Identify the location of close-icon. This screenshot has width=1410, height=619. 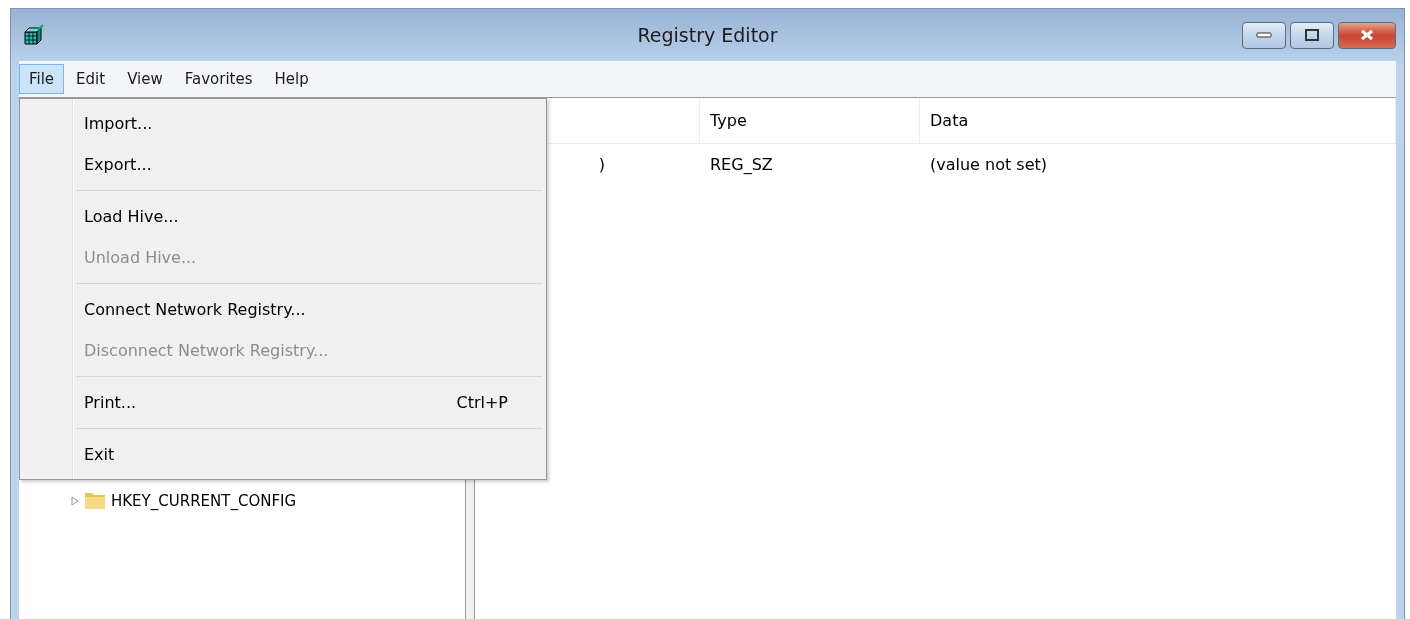
(1367, 35).